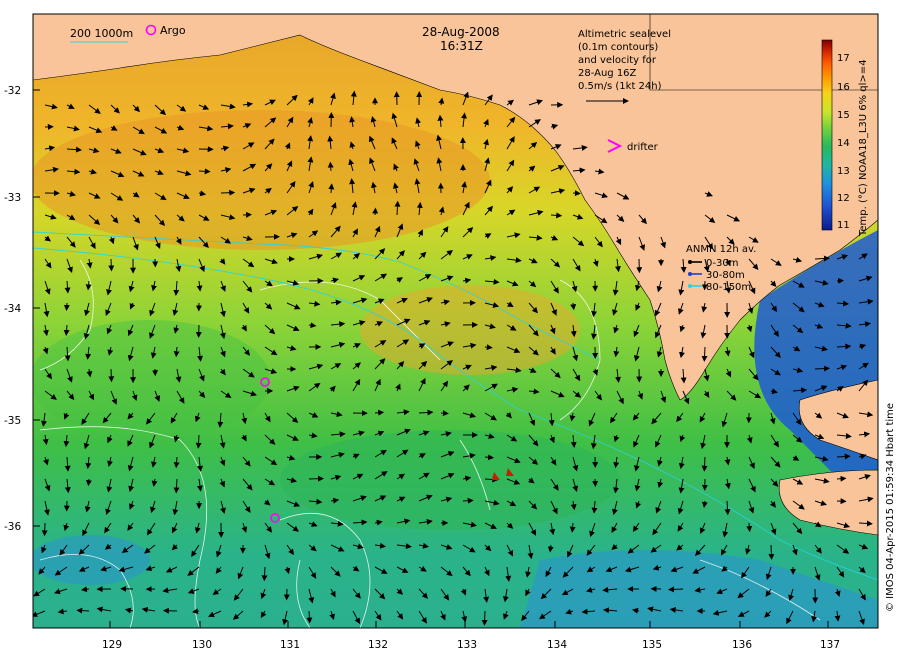 The height and width of the screenshot is (660, 900). I want to click on colorbar-tick: 12, so click(843, 198).